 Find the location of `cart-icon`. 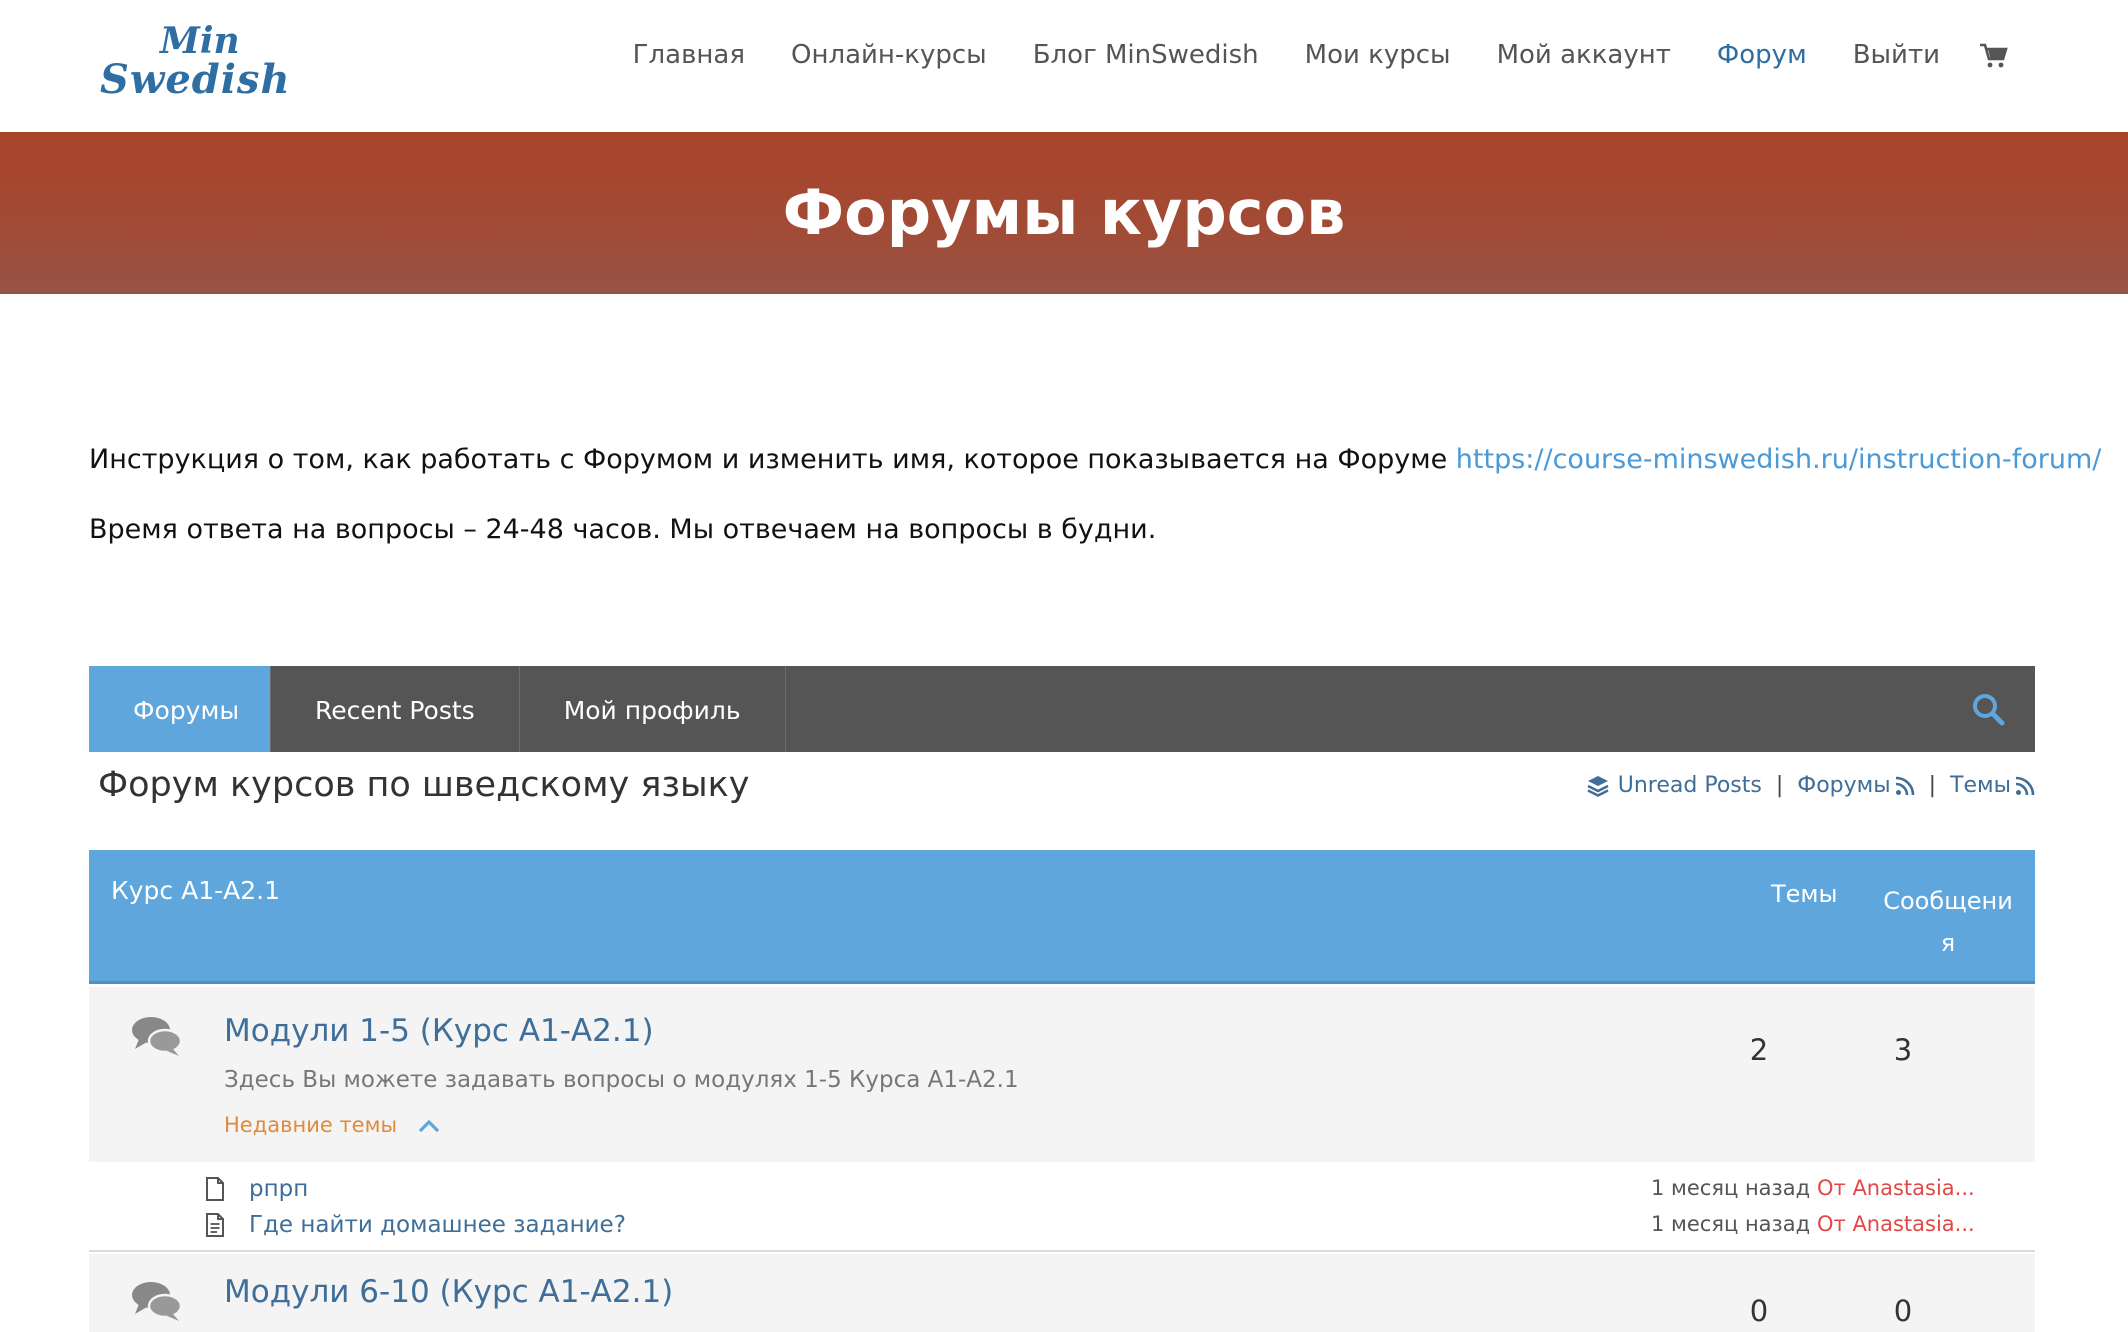

cart-icon is located at coordinates (1993, 55).